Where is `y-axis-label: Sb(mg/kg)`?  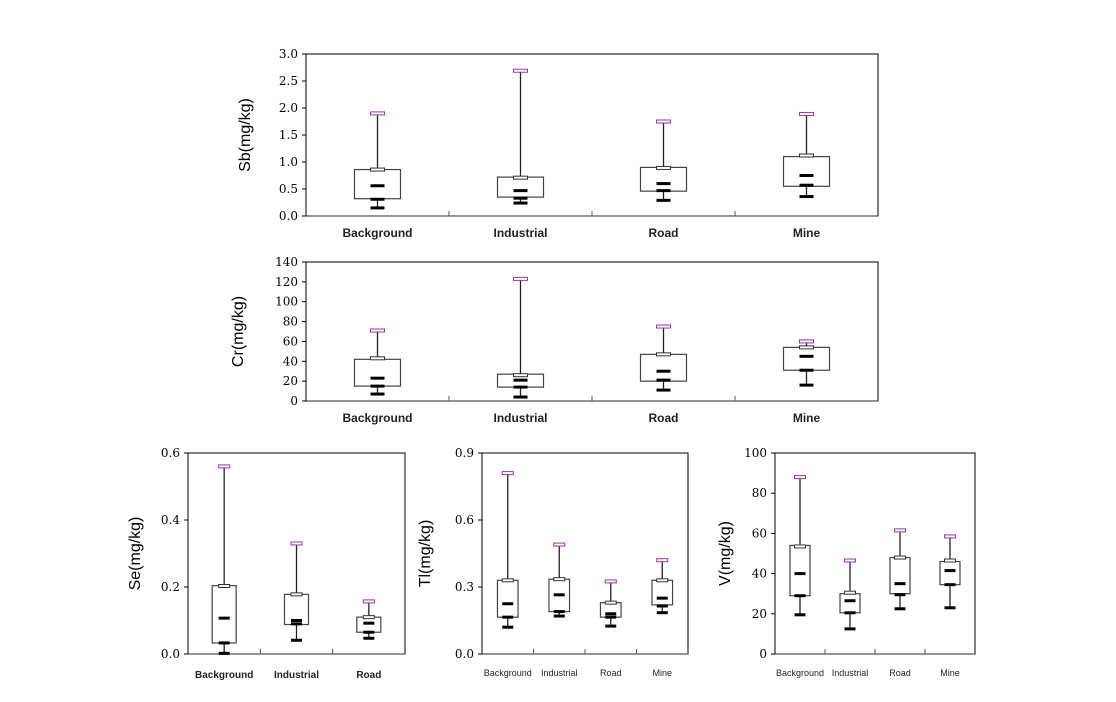 y-axis-label: Sb(mg/kg) is located at coordinates (245, 135).